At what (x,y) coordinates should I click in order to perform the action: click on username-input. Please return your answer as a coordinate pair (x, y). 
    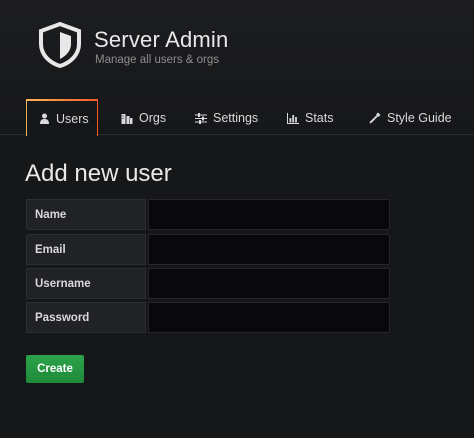
    Looking at the image, I should click on (269, 283).